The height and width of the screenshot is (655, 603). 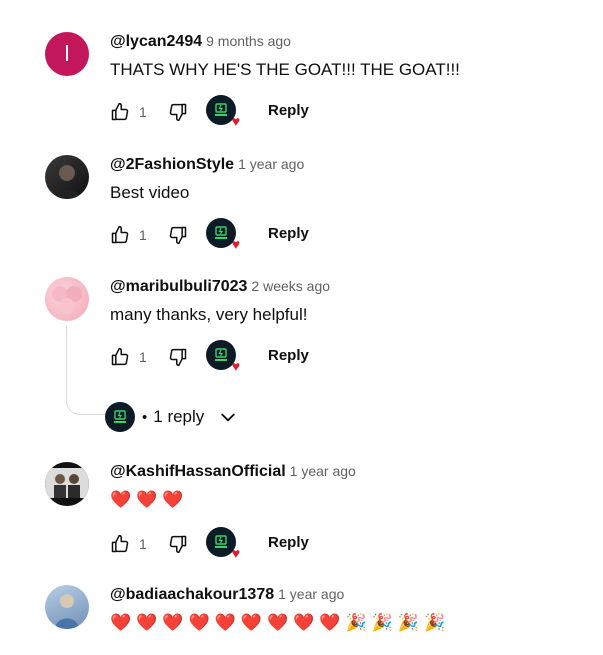 What do you see at coordinates (198, 471) in the screenshot?
I see `comment-author: @KashifHassanOfficial` at bounding box center [198, 471].